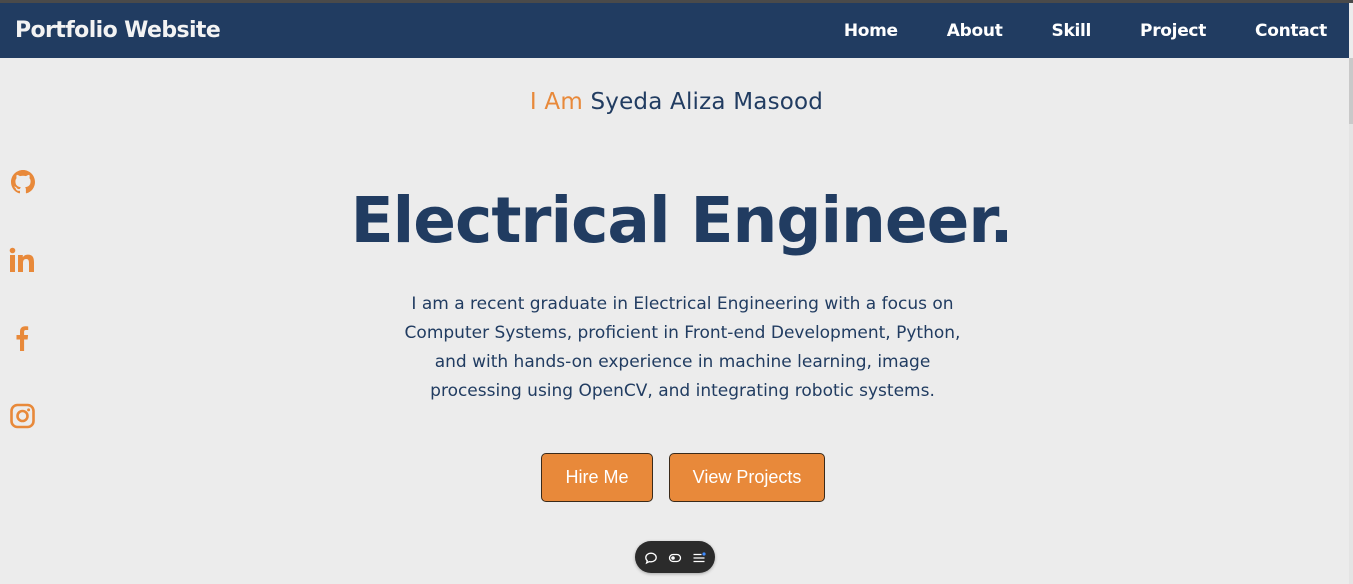 Image resolution: width=1353 pixels, height=584 pixels. What do you see at coordinates (1072, 31) in the screenshot?
I see `nav-link-skill: Skill` at bounding box center [1072, 31].